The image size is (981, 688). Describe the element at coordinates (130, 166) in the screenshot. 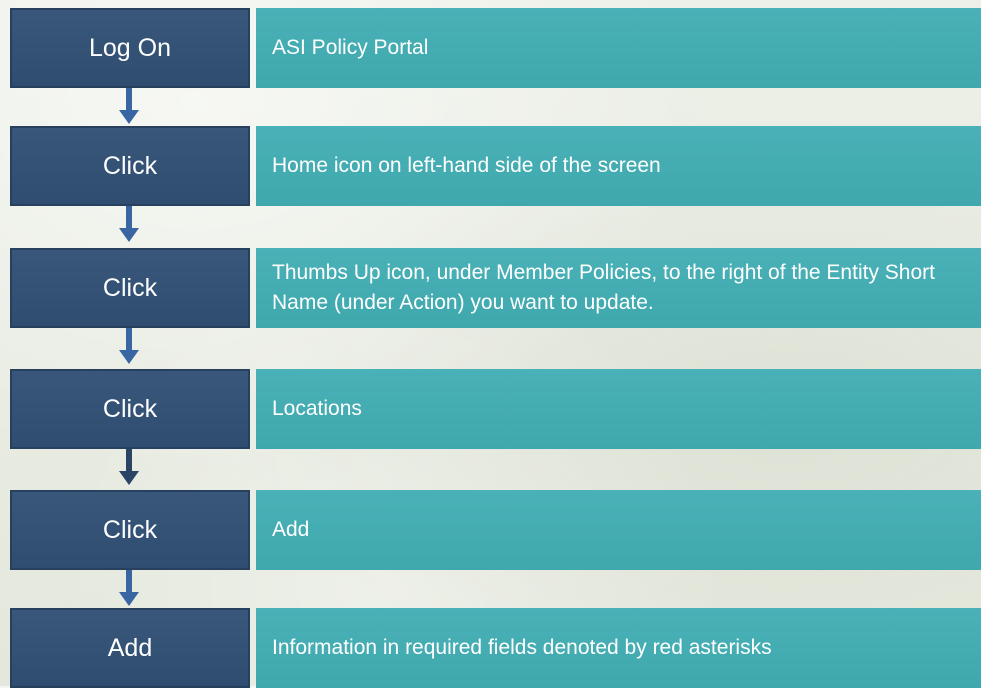

I see `step-2-action: Click` at that location.